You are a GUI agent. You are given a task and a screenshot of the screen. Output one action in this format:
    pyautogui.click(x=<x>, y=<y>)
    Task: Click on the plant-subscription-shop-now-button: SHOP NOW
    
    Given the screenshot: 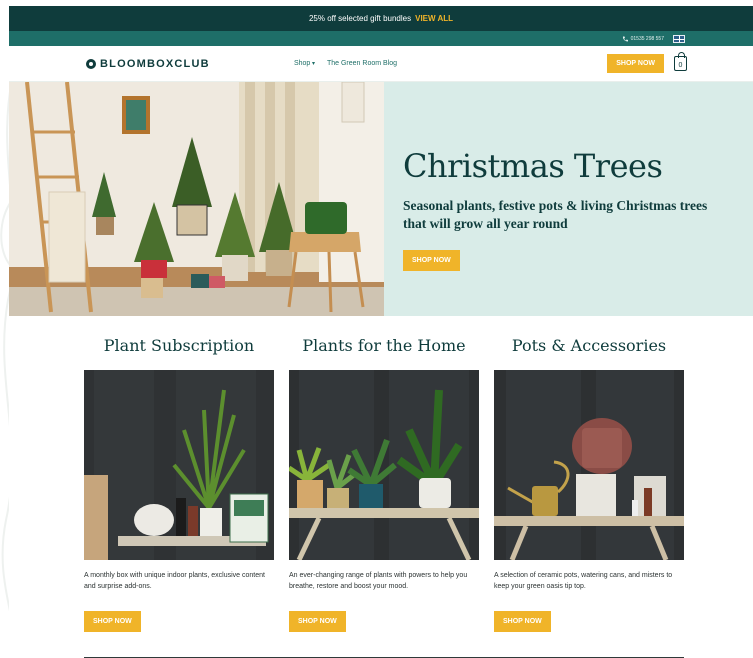 What is the action you would take?
    pyautogui.click(x=112, y=621)
    